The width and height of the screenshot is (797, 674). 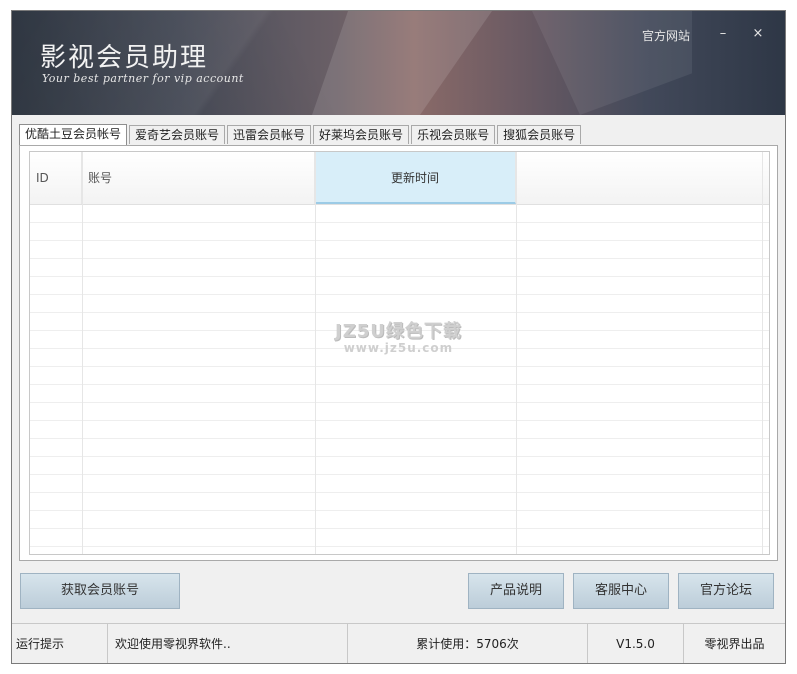 What do you see at coordinates (100, 591) in the screenshot?
I see `get-account-button: 获取会员账号` at bounding box center [100, 591].